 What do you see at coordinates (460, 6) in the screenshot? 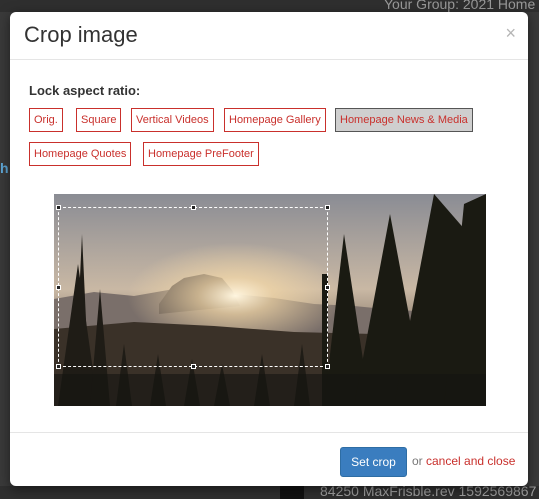
I see `background-group-title: Your Group: 2021 Home` at bounding box center [460, 6].